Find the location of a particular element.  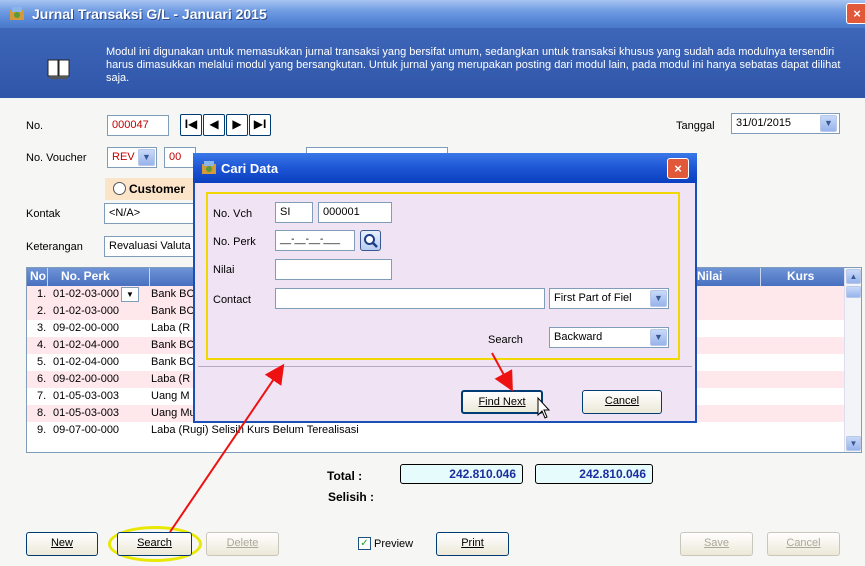

annotation-overlay is located at coordinates (360, 442).